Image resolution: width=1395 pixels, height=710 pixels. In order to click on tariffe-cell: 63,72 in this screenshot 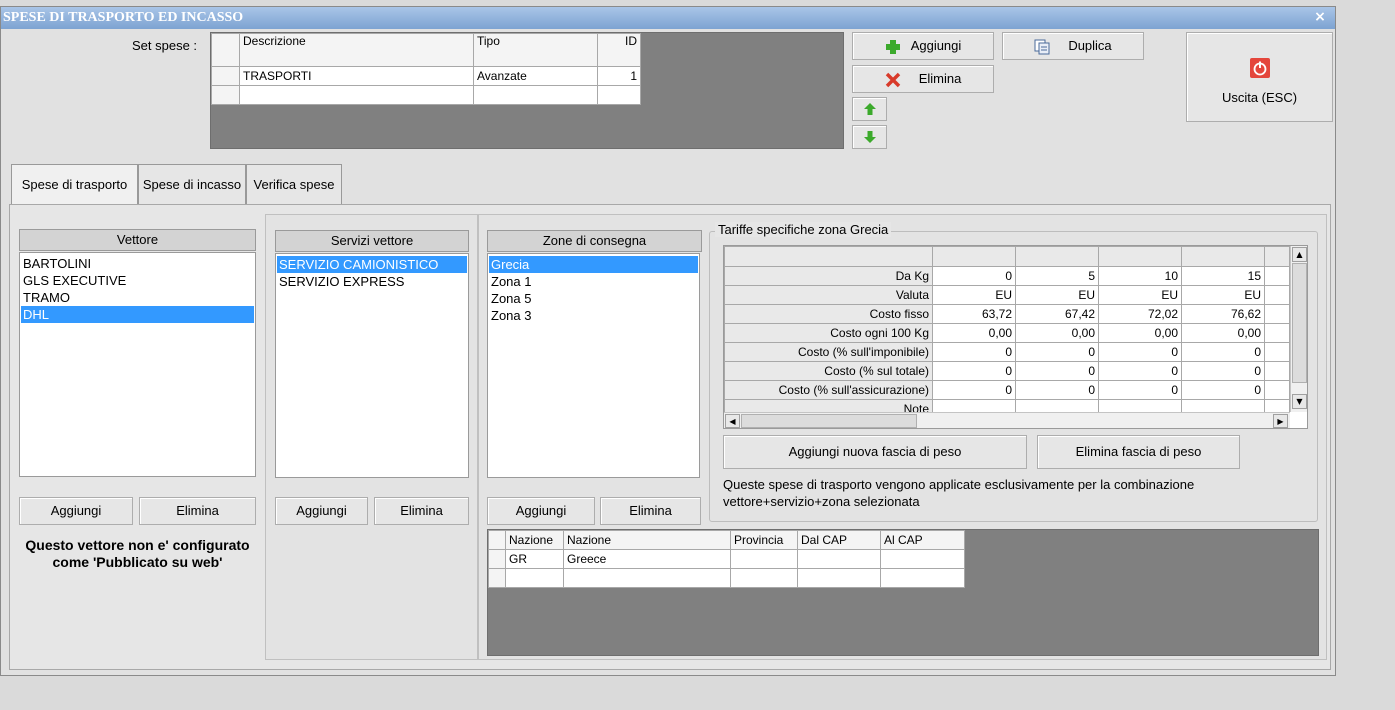, I will do `click(974, 314)`.